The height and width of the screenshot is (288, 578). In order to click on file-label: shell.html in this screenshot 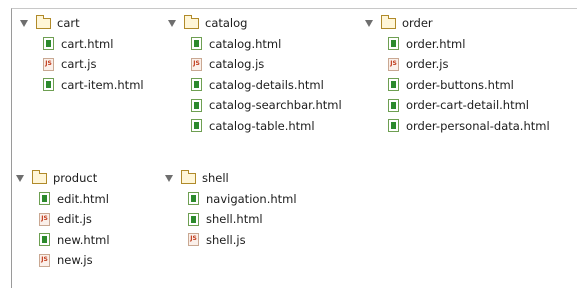, I will do `click(234, 219)`.